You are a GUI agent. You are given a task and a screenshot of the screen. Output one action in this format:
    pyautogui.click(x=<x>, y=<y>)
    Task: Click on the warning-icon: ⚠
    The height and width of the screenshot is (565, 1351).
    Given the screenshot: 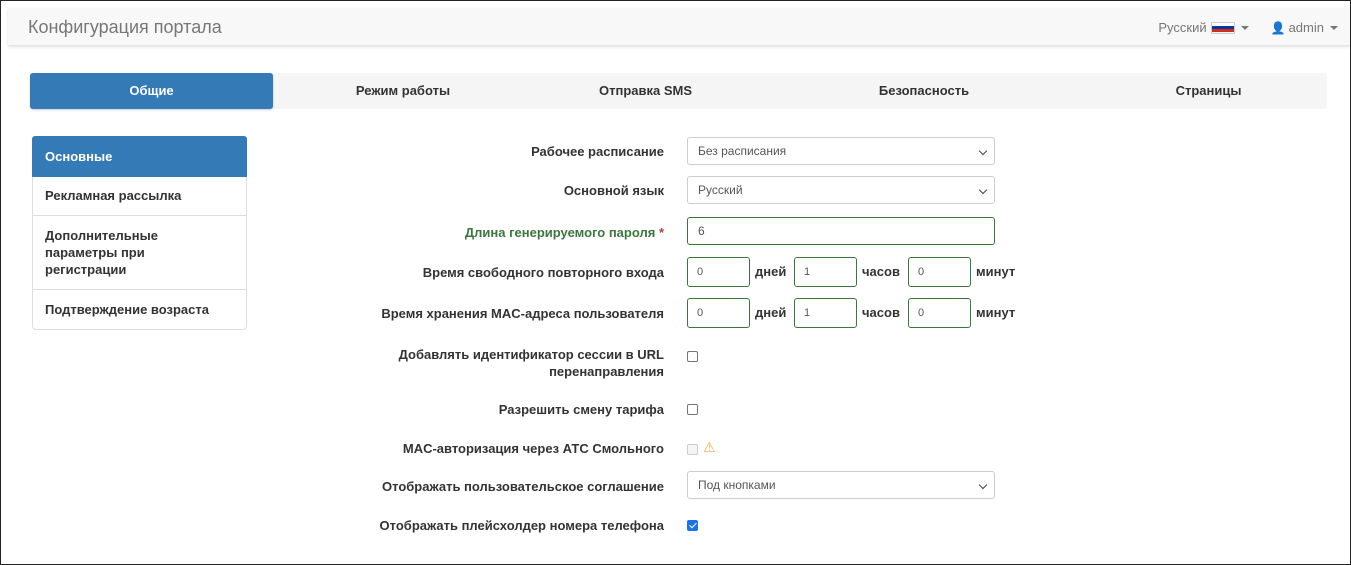 What is the action you would take?
    pyautogui.click(x=709, y=447)
    